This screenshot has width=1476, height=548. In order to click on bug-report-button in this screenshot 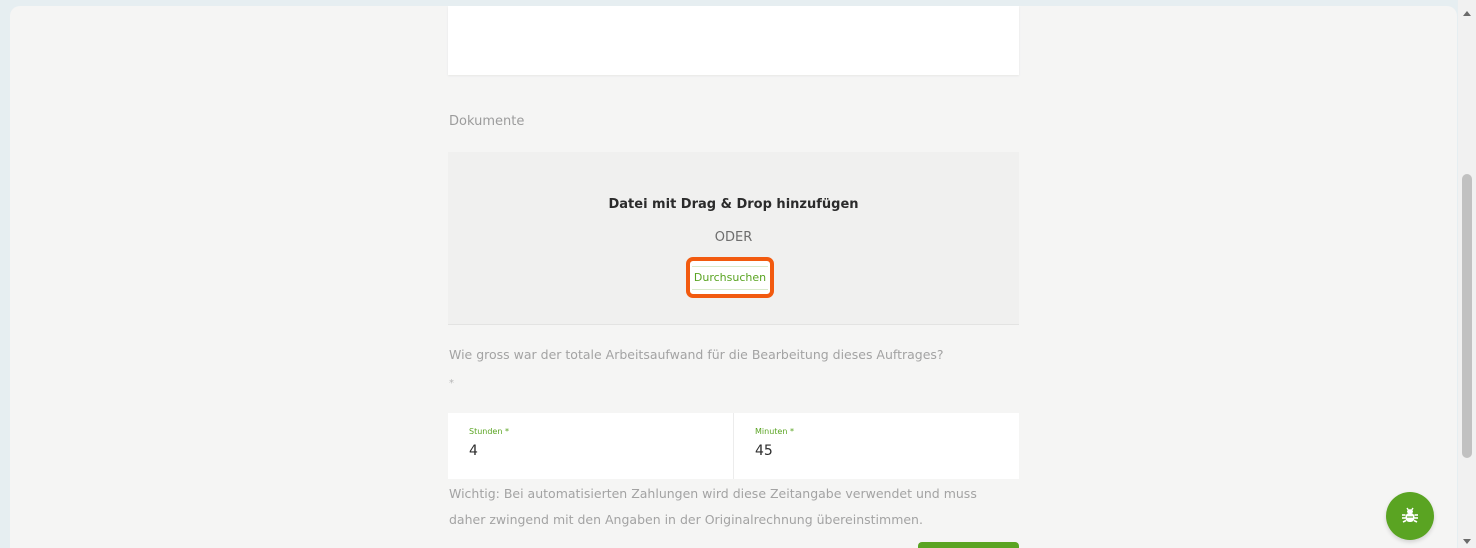, I will do `click(1410, 516)`.